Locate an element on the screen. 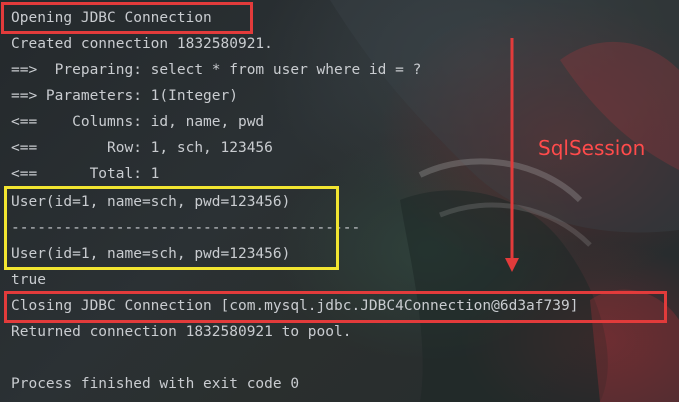  sqlsession-arrow-icon is located at coordinates (512, 155).